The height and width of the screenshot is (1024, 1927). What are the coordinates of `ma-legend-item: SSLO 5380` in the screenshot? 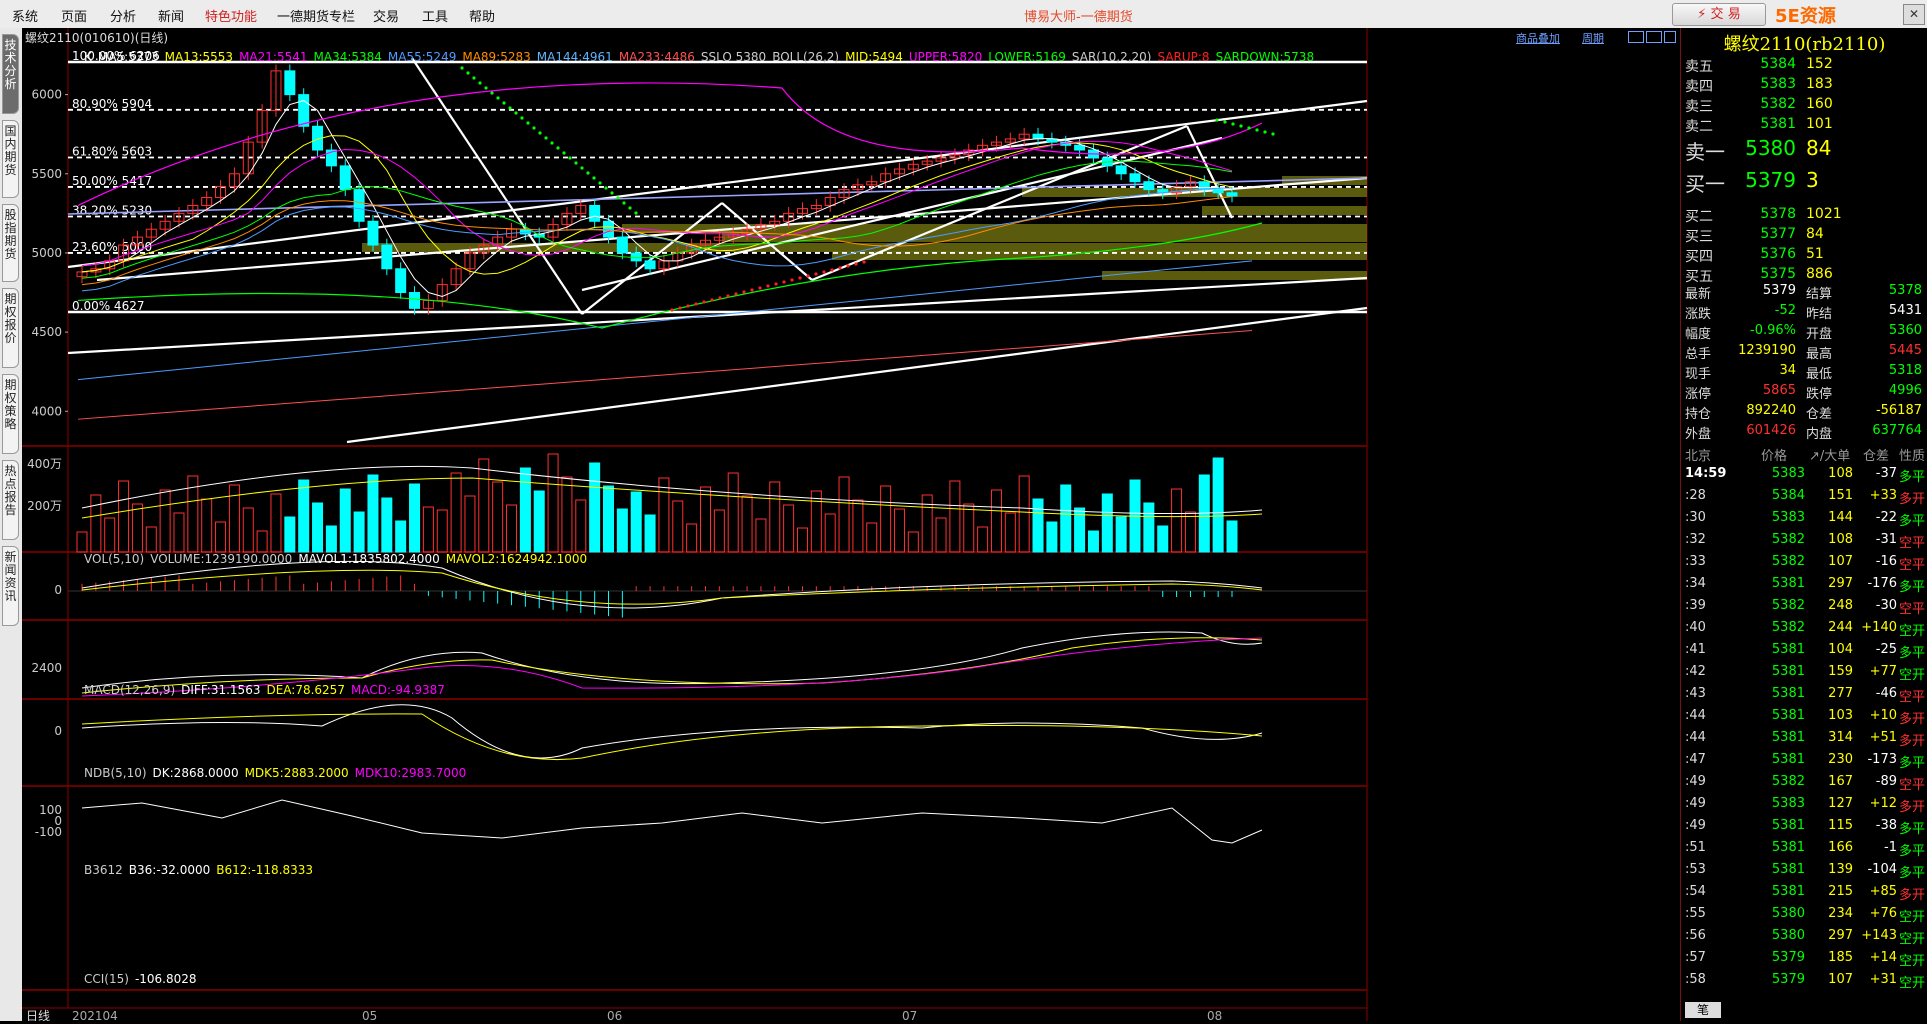 It's located at (733, 57).